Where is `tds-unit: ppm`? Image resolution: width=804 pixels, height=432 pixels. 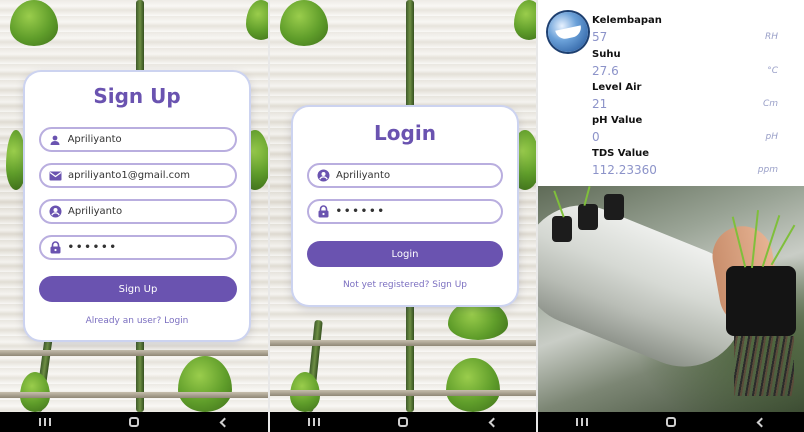 tds-unit: ppm is located at coordinates (767, 170).